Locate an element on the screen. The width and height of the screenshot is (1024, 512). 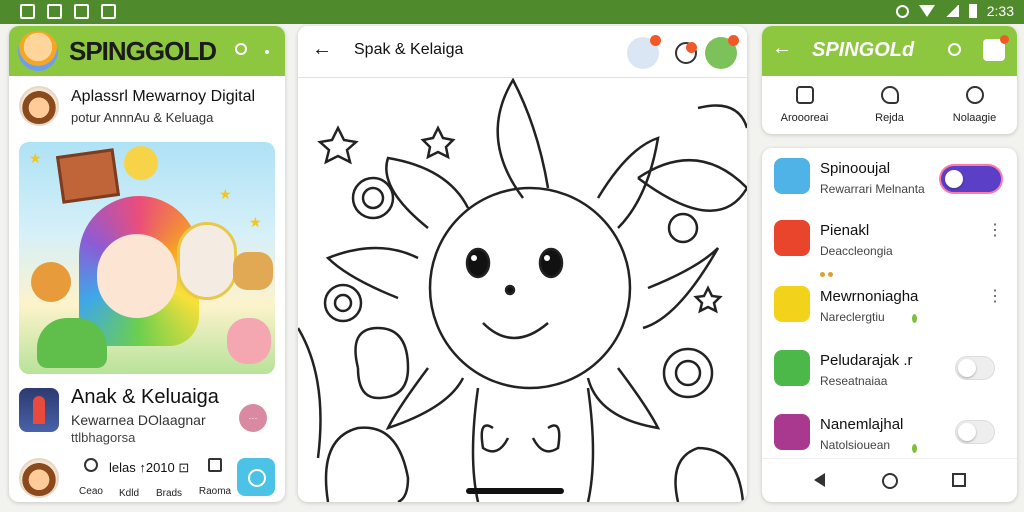
coloring-header: ← Spak & Kelaiga is located at coordinates (522, 52).